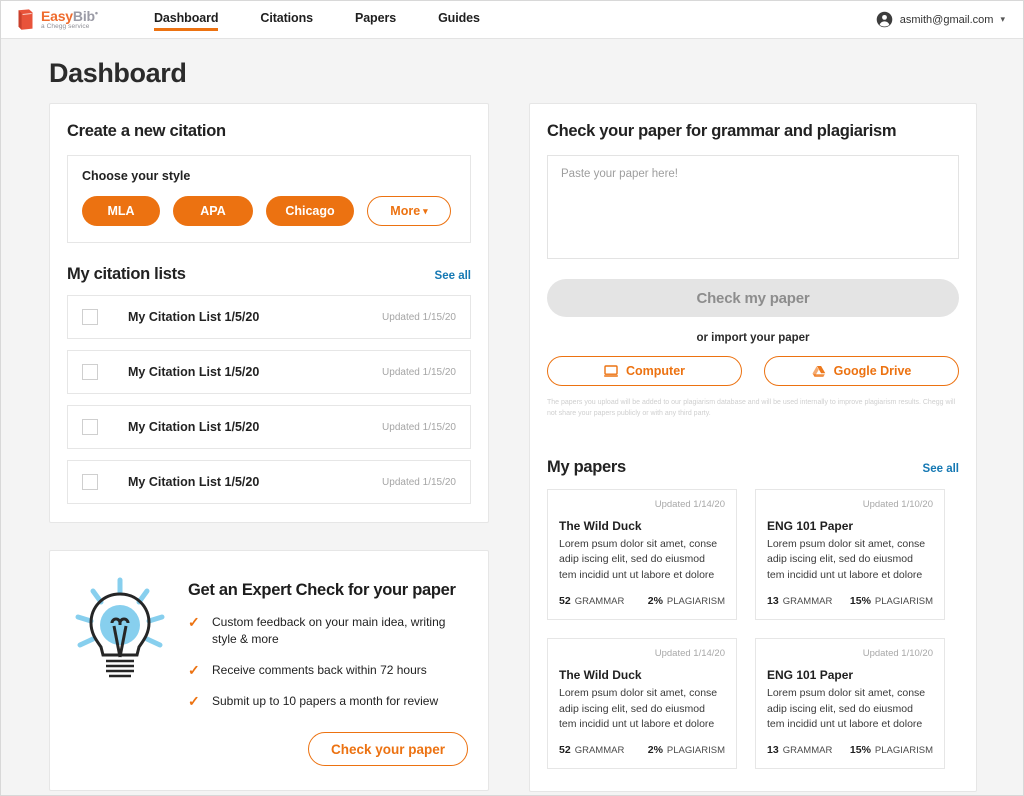  I want to click on logo-wordmark: EasyBib• a Chegg service, so click(69, 18).